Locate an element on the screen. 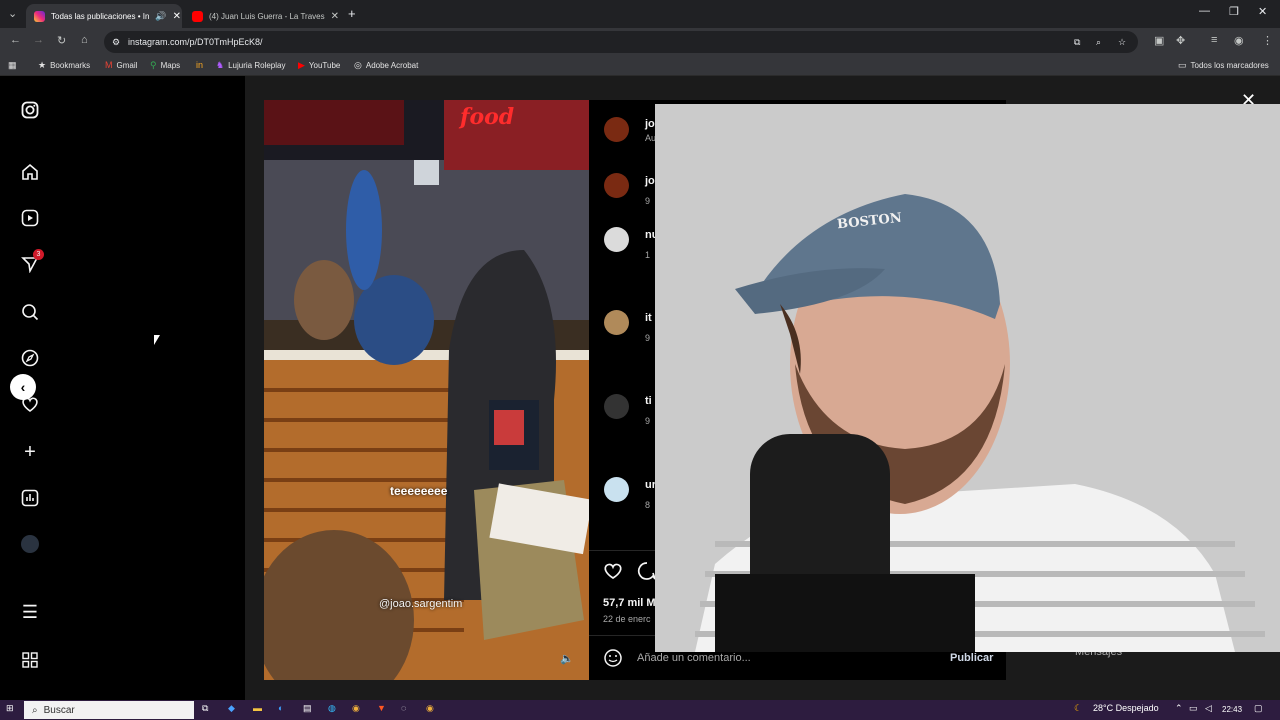 The width and height of the screenshot is (1280, 720). close-window-icon: ✕ is located at coordinates (1262, 11).